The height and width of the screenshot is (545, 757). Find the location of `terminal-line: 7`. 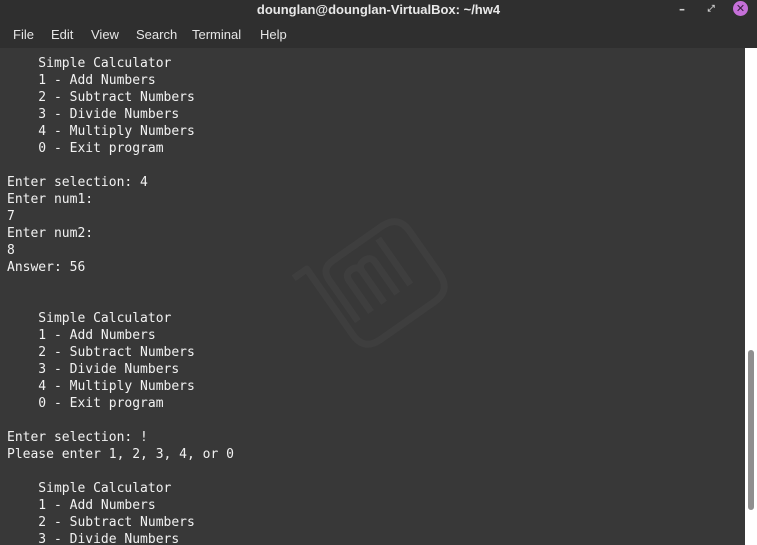

terminal-line: 7 is located at coordinates (11, 216).